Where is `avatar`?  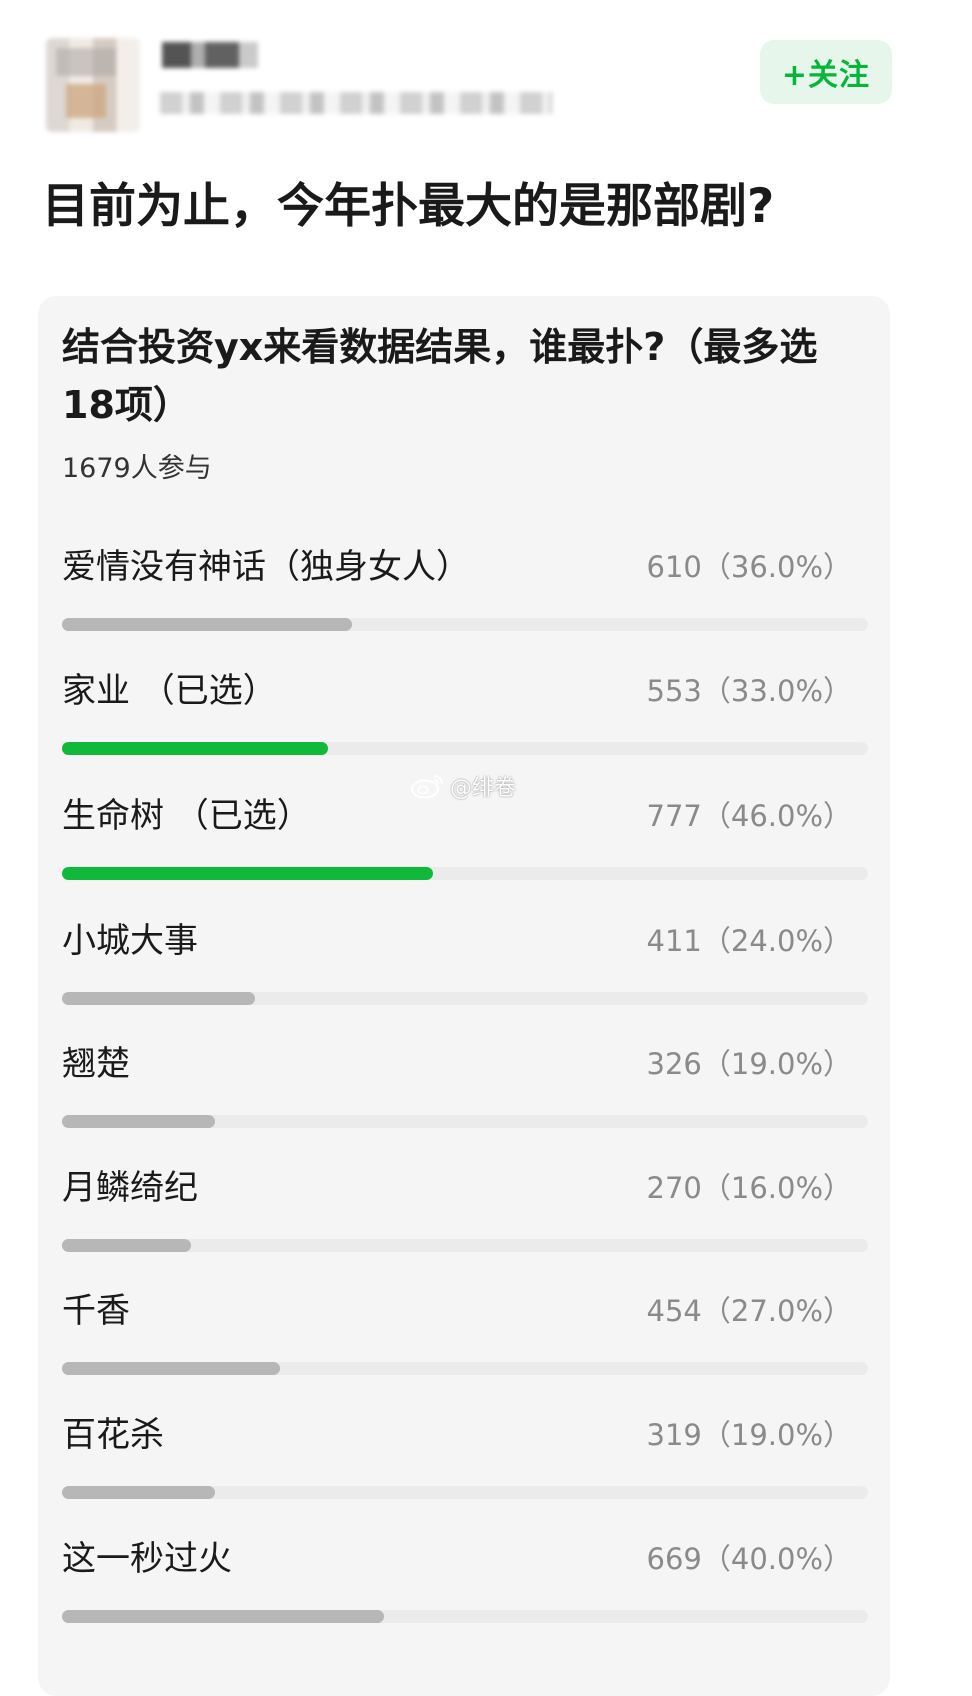 avatar is located at coordinates (93, 85).